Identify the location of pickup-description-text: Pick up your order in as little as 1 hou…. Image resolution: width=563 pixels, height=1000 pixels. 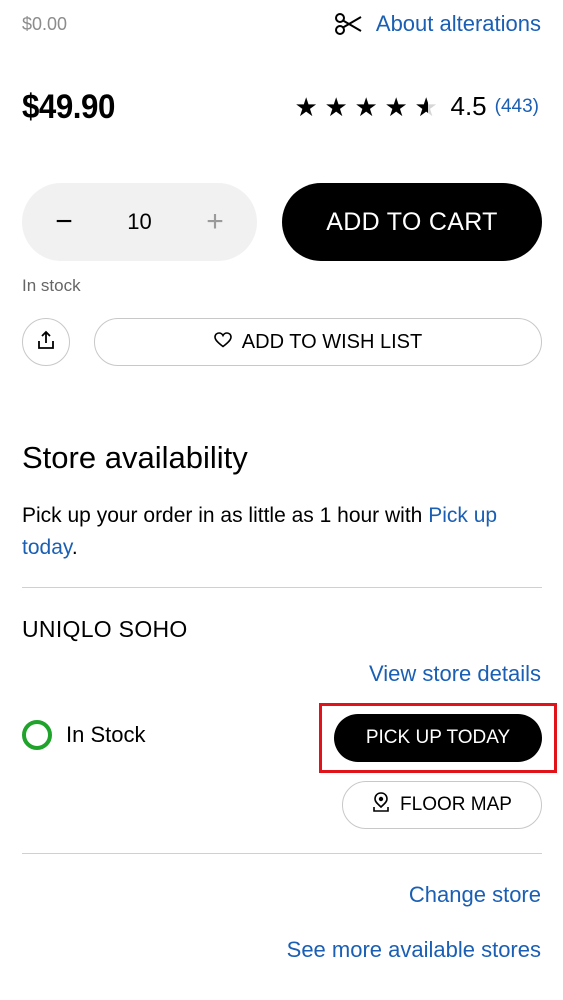
(225, 515).